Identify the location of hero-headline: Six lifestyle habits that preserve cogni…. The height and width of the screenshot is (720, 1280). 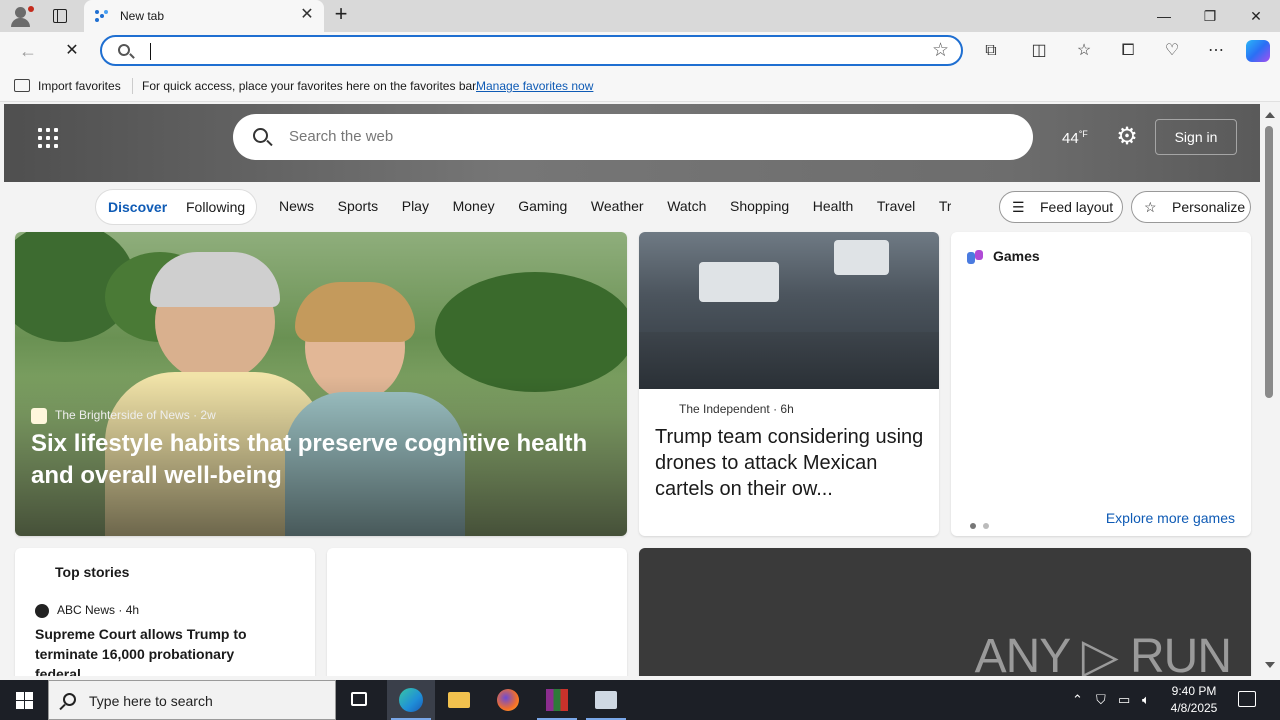
(326, 460).